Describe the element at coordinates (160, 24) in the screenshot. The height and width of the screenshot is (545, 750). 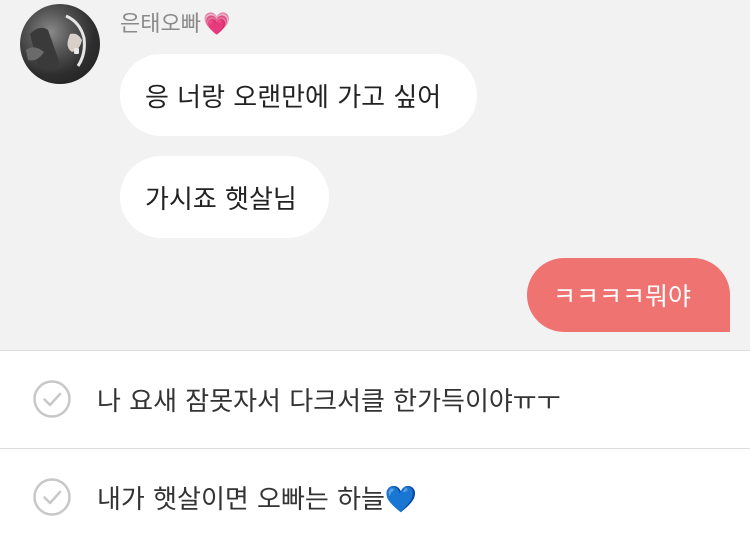
I see `sender-name-text: 은태오빠` at that location.